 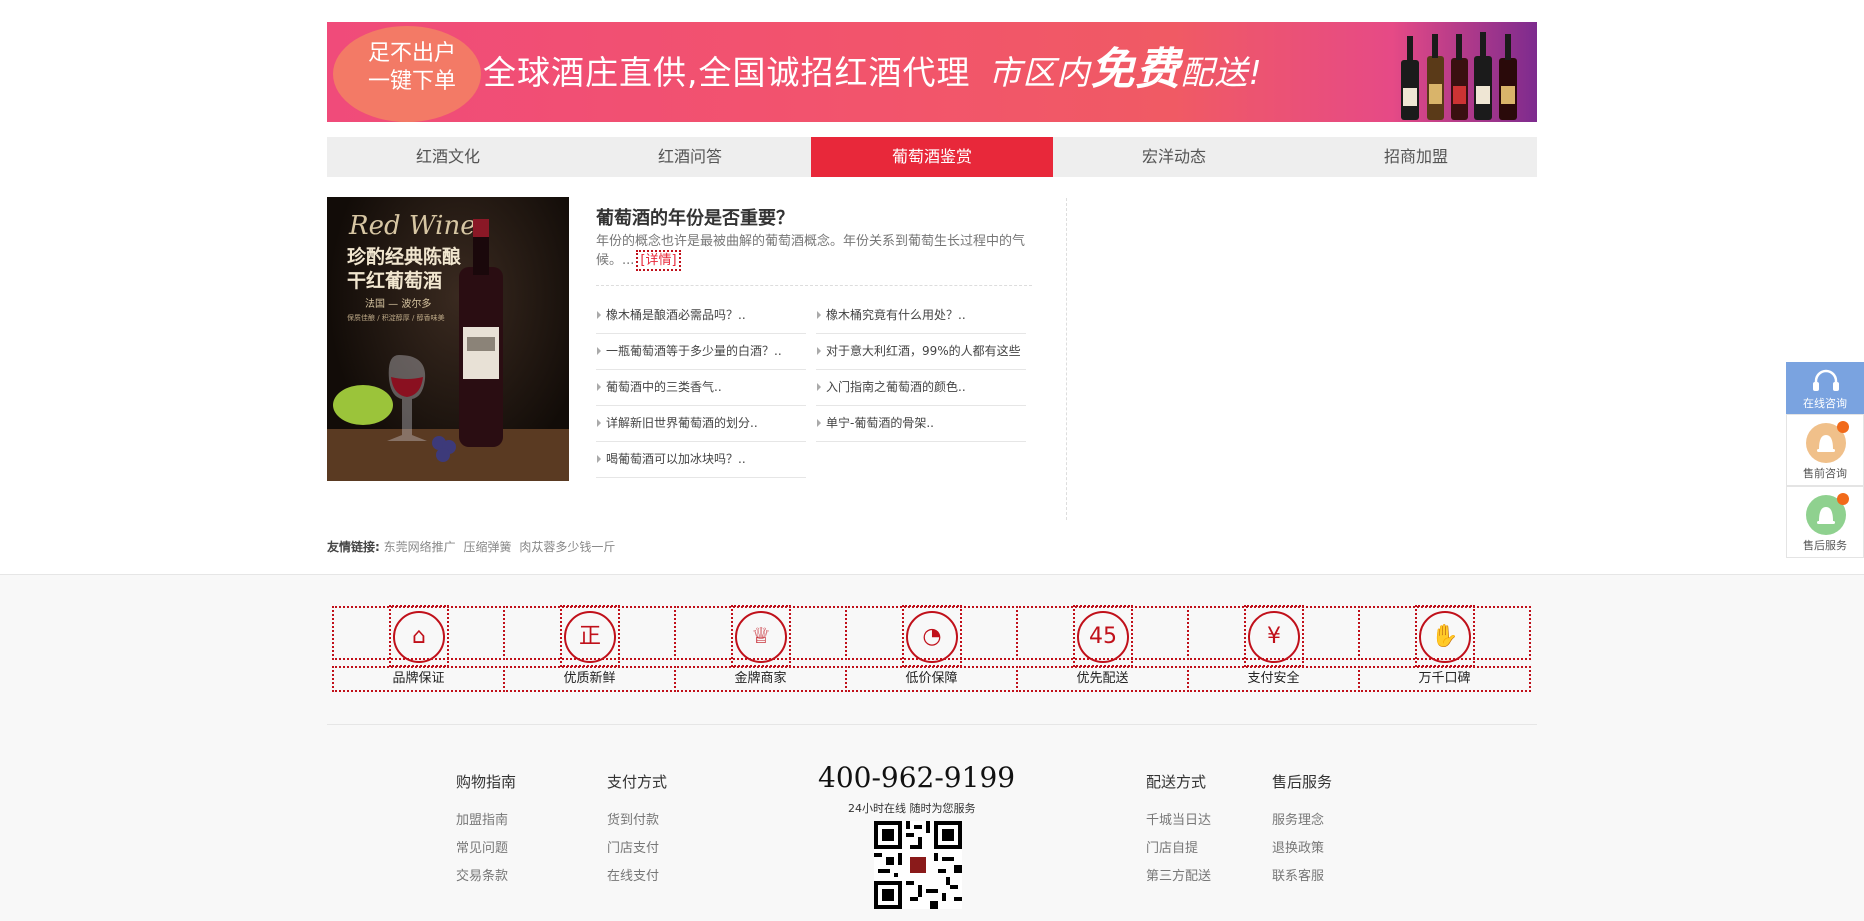 What do you see at coordinates (1825, 450) in the screenshot?
I see `presale-consult-button: 售前咨询` at bounding box center [1825, 450].